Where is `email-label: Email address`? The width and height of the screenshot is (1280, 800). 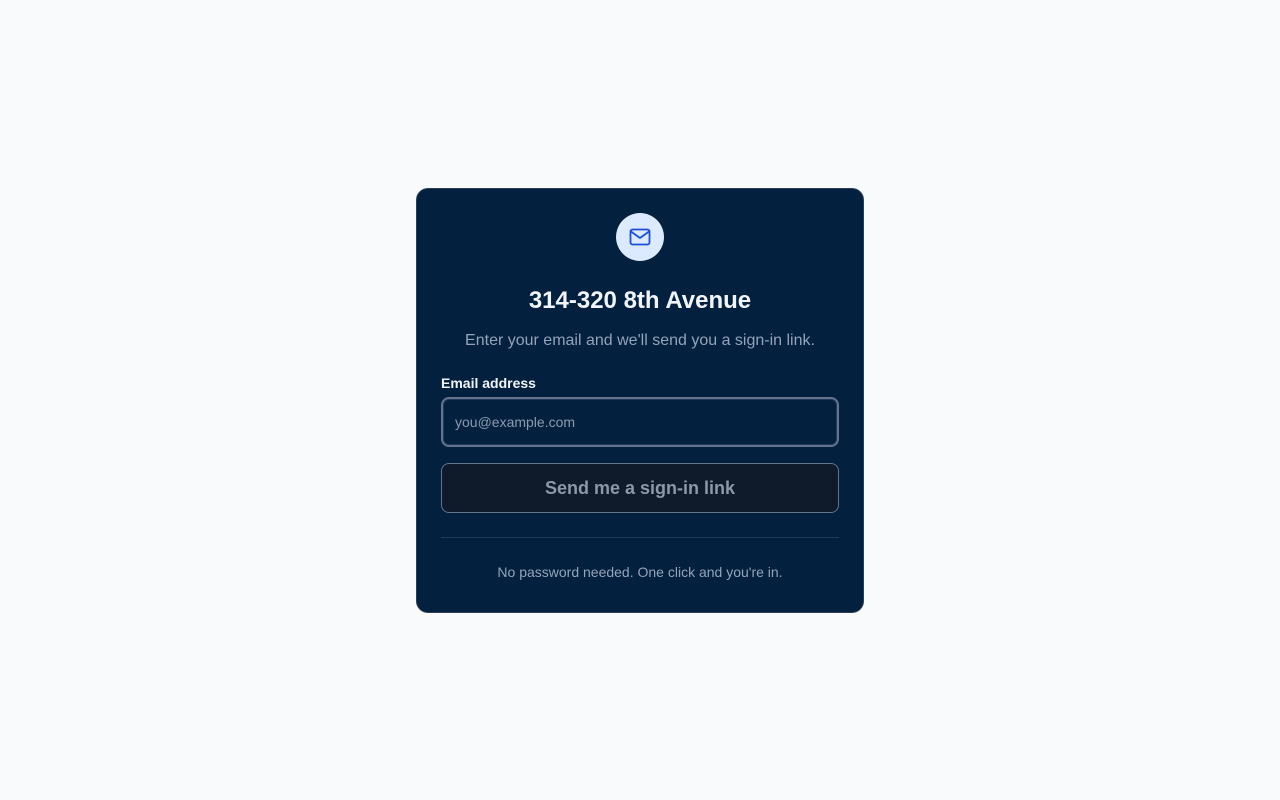
email-label: Email address is located at coordinates (488, 383).